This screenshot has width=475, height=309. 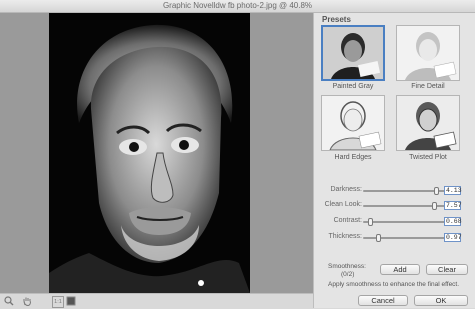 I want to click on thickness-slider, so click(x=404, y=238).